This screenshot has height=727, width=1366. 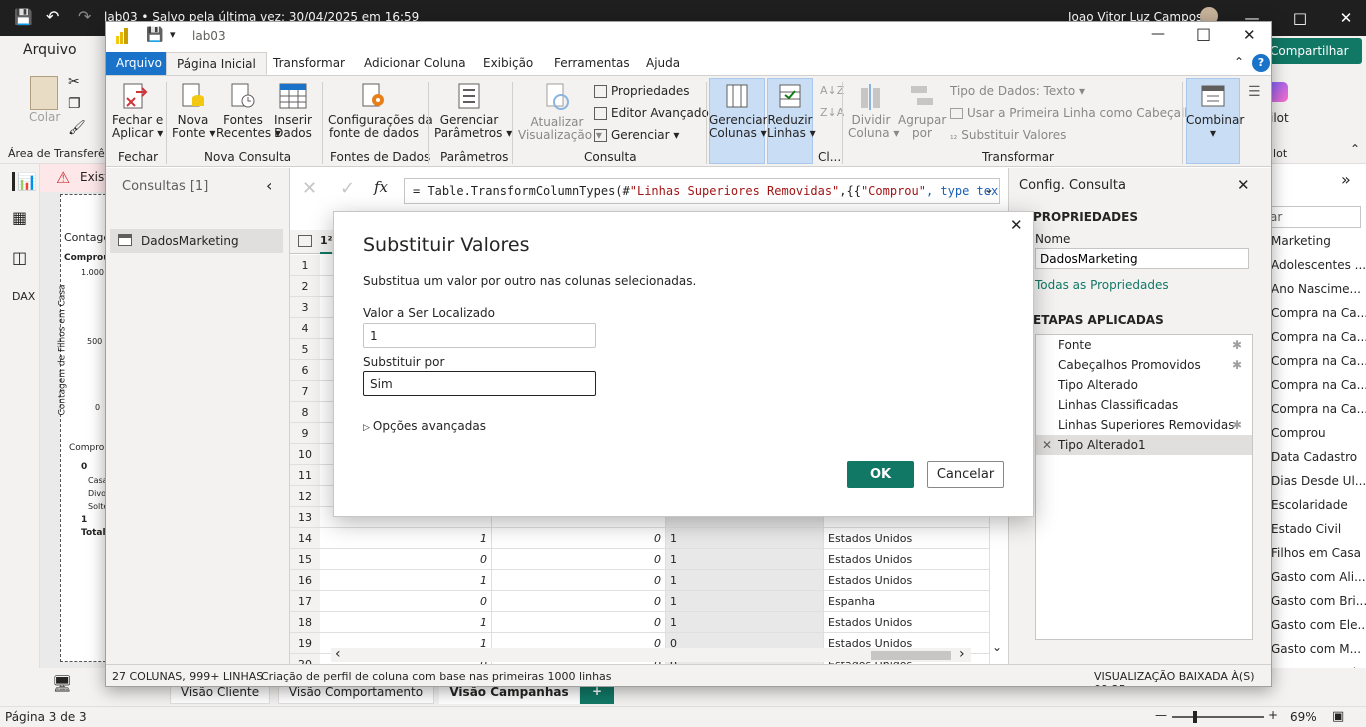 I want to click on expand-pane-icon: », so click(x=1346, y=179).